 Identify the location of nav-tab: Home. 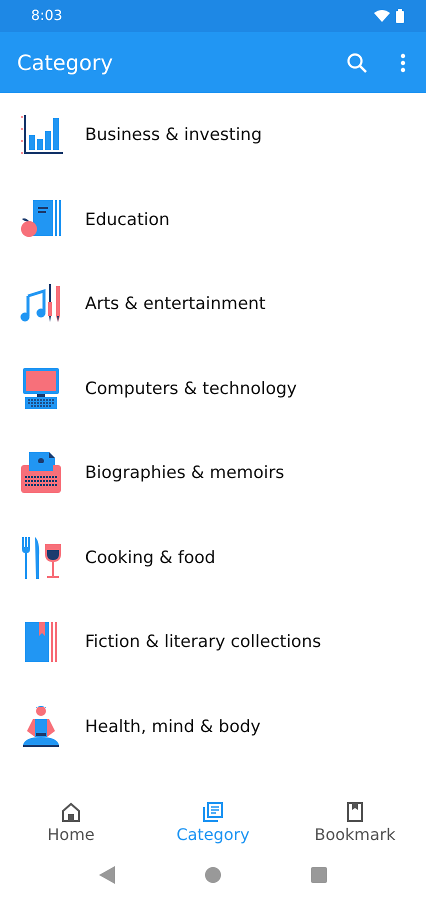
(71, 822).